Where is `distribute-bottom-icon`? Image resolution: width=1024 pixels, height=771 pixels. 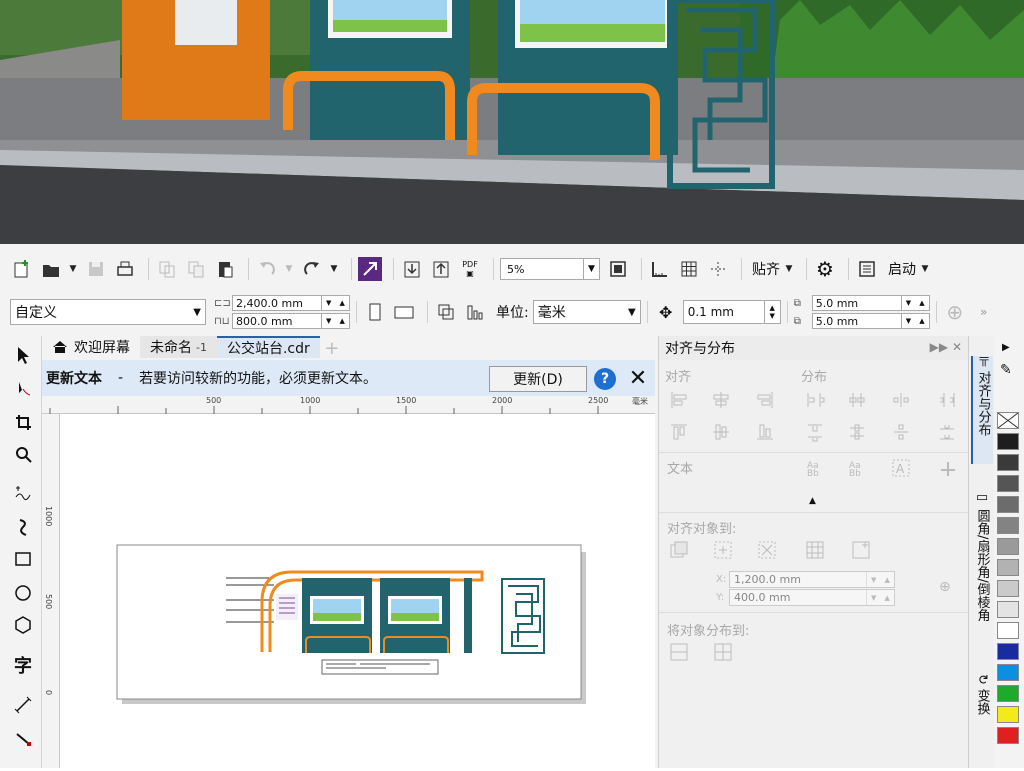 distribute-bottom-icon is located at coordinates (947, 432).